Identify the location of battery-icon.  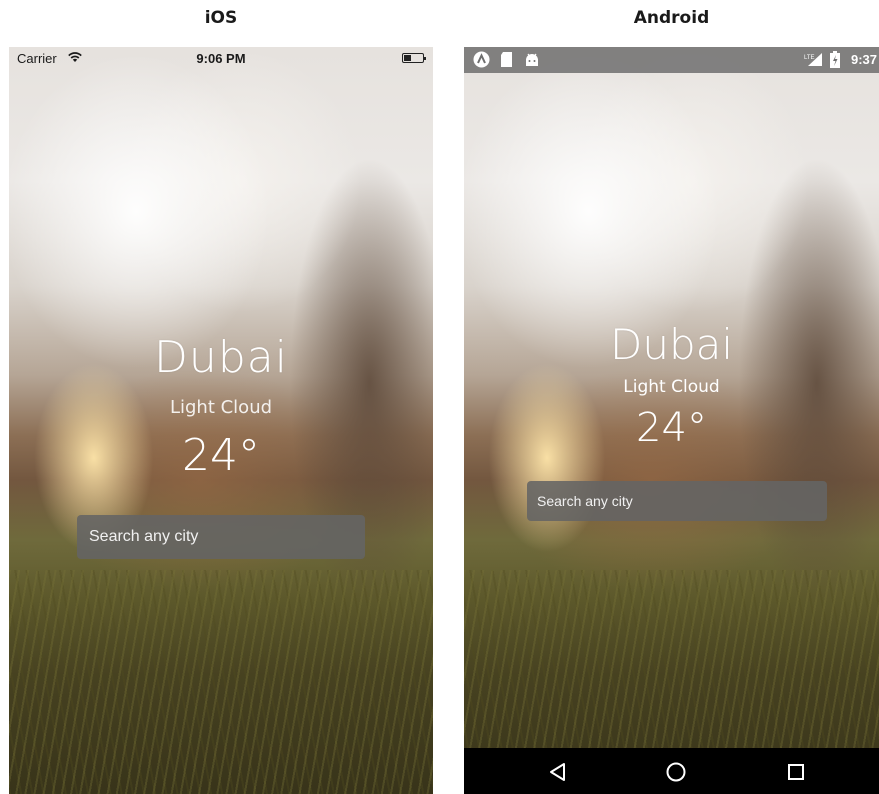
(414, 58).